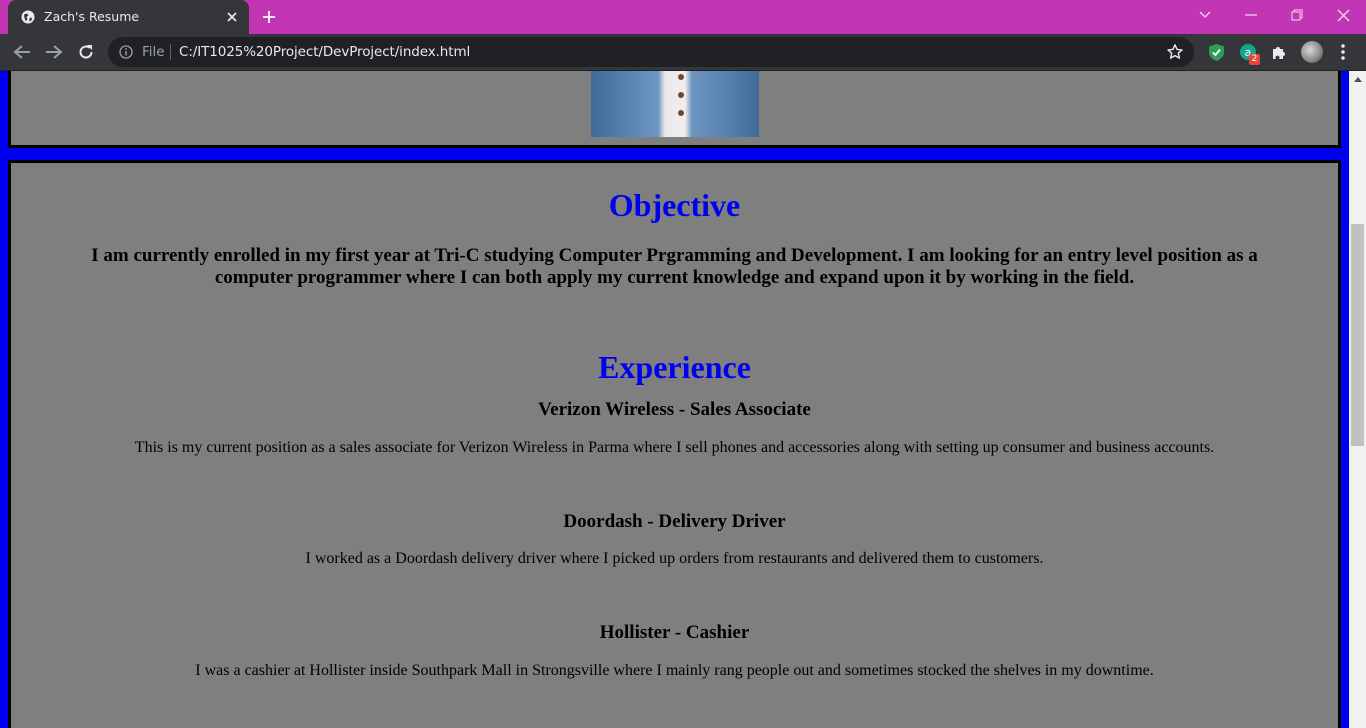 This screenshot has width=1366, height=728. I want to click on tab-strip: Zach's Resume, so click(683, 17).